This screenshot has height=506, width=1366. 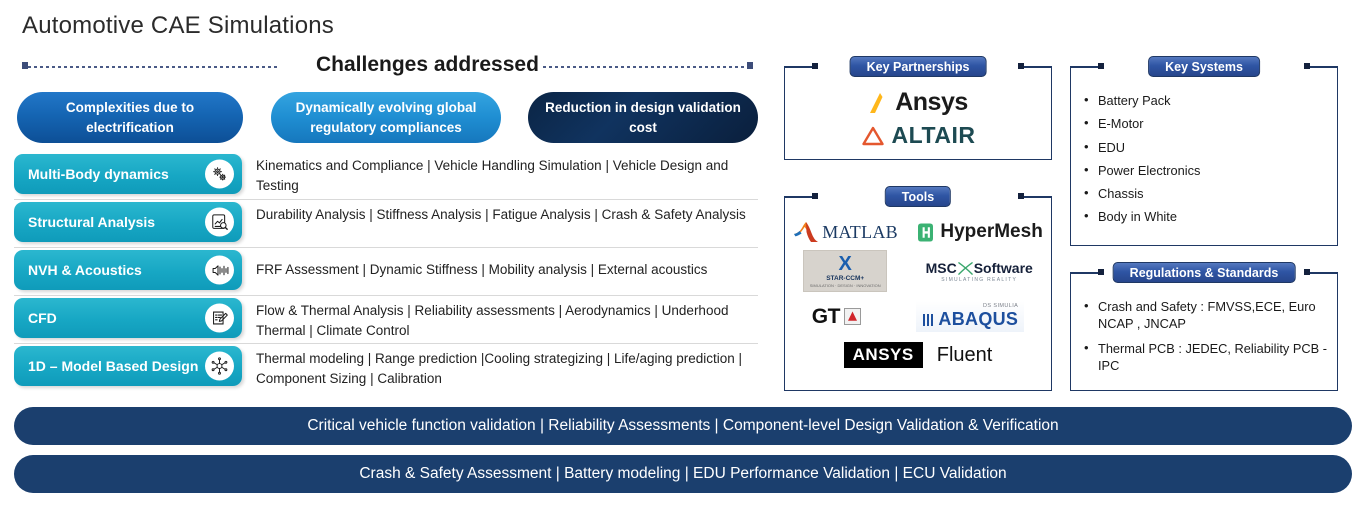 I want to click on discipline-tag-nvh-acoustics: NVH & Acoustics, so click(x=128, y=270).